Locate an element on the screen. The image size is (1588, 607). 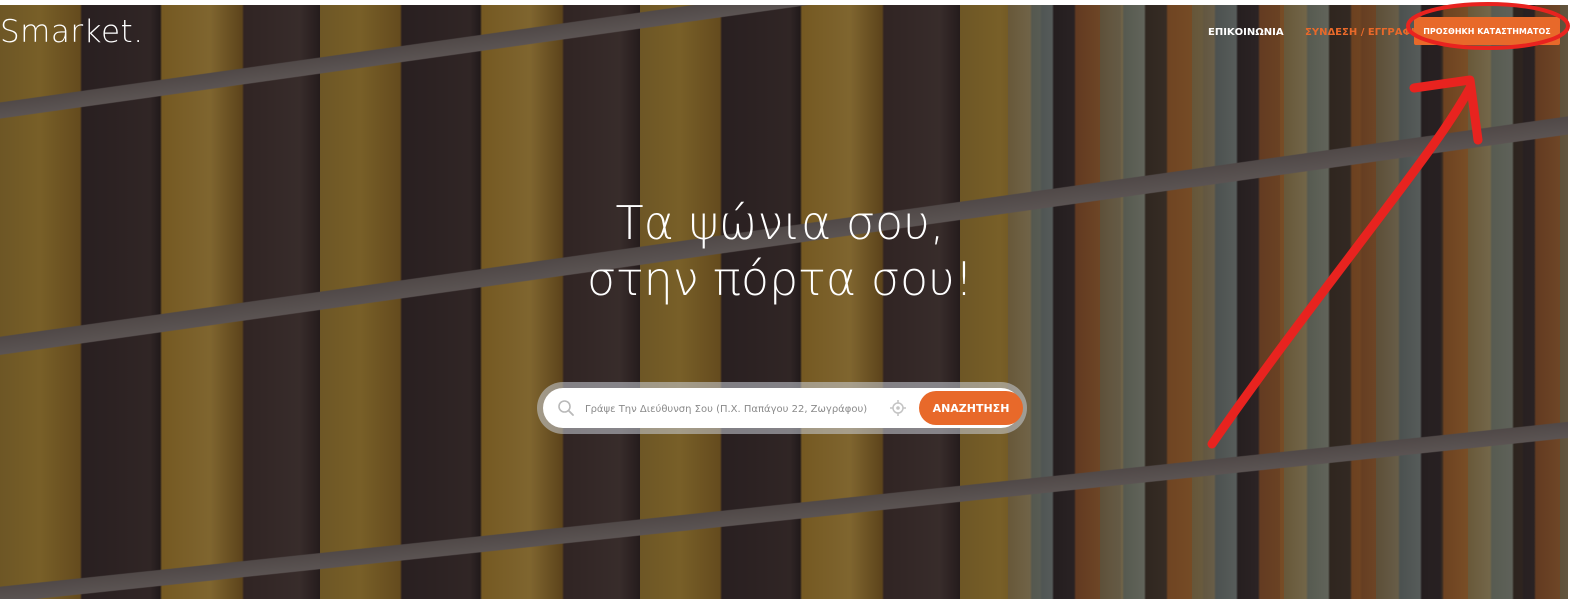
logo-text: Smarket is located at coordinates (67, 32).